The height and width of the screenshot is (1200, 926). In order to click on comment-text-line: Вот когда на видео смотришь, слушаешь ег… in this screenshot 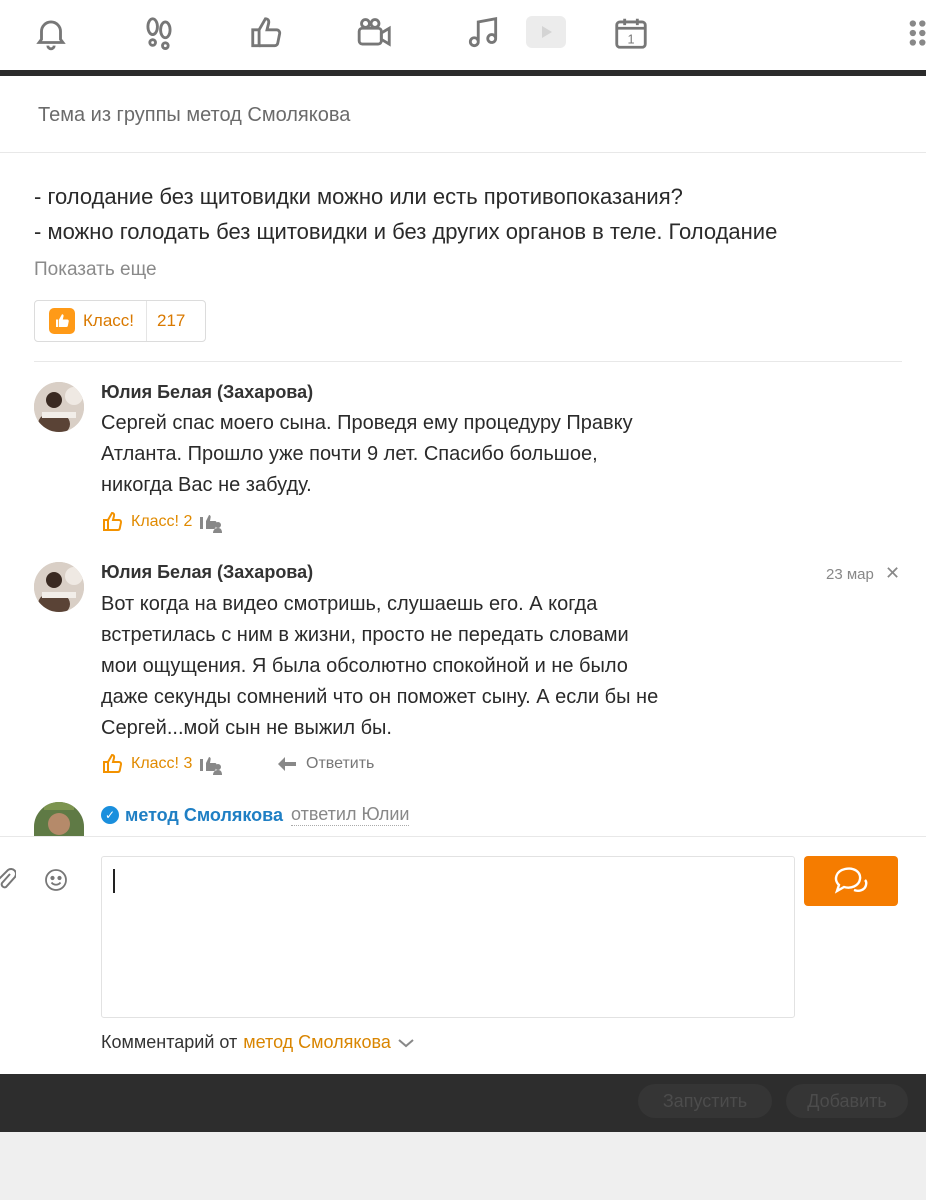, I will do `click(349, 604)`.